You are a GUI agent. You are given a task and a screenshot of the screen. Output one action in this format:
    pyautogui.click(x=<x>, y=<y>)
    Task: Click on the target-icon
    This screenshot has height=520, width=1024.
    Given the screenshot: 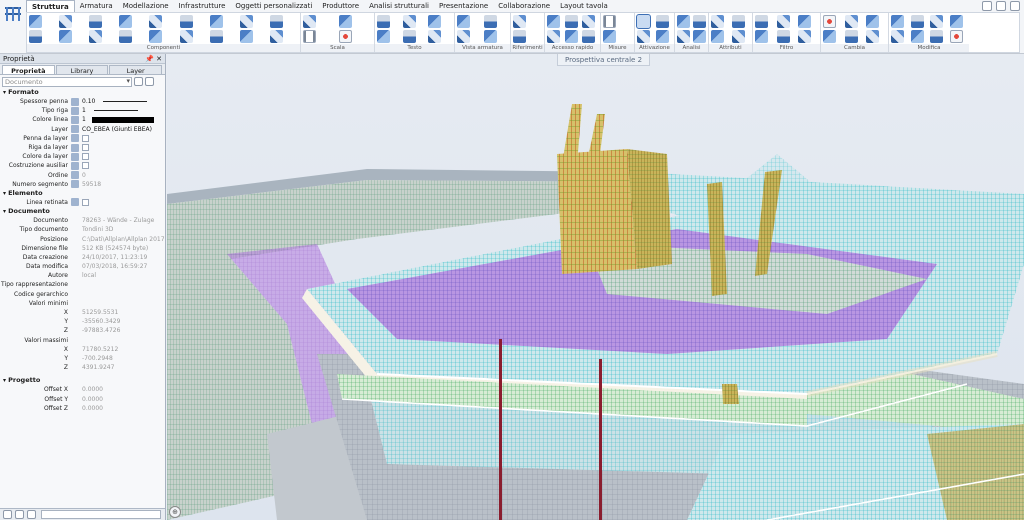 What is the action you would take?
    pyautogui.click(x=345, y=36)
    